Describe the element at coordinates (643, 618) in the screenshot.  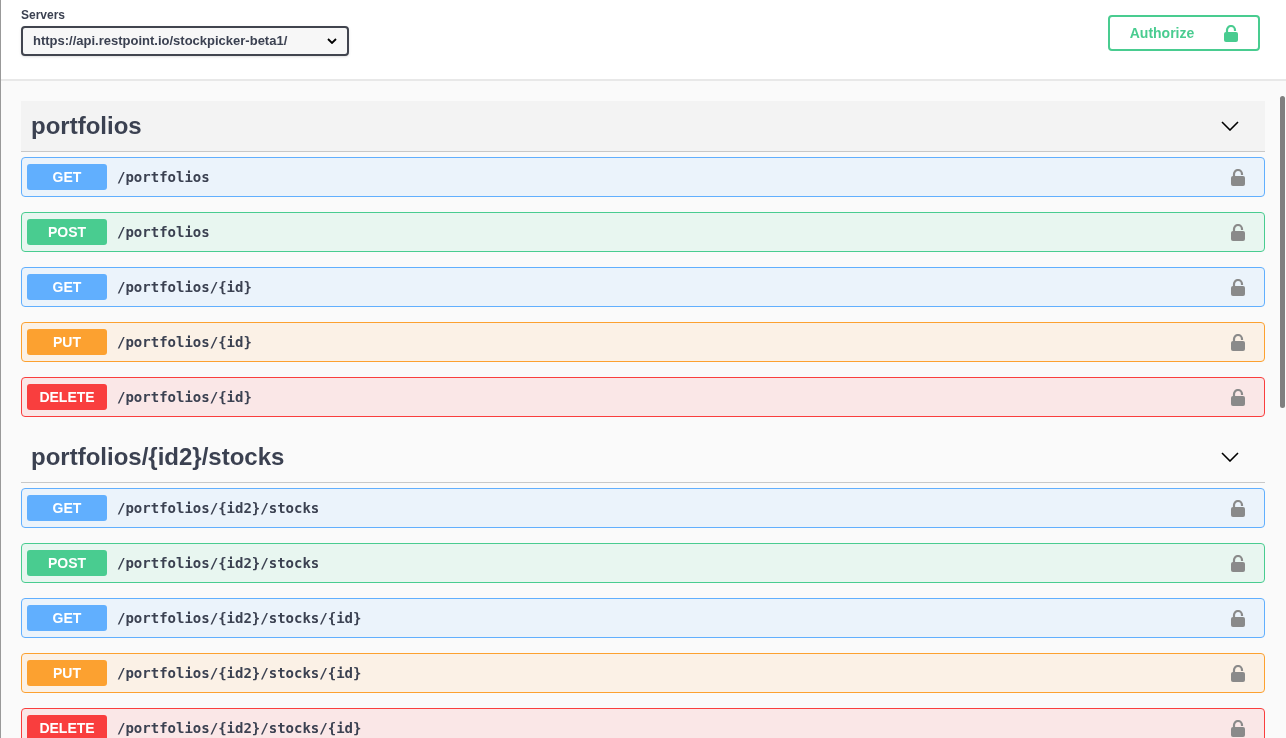
I see `operation-row: GET /portfolios/{id2}/stocks/{id}` at that location.